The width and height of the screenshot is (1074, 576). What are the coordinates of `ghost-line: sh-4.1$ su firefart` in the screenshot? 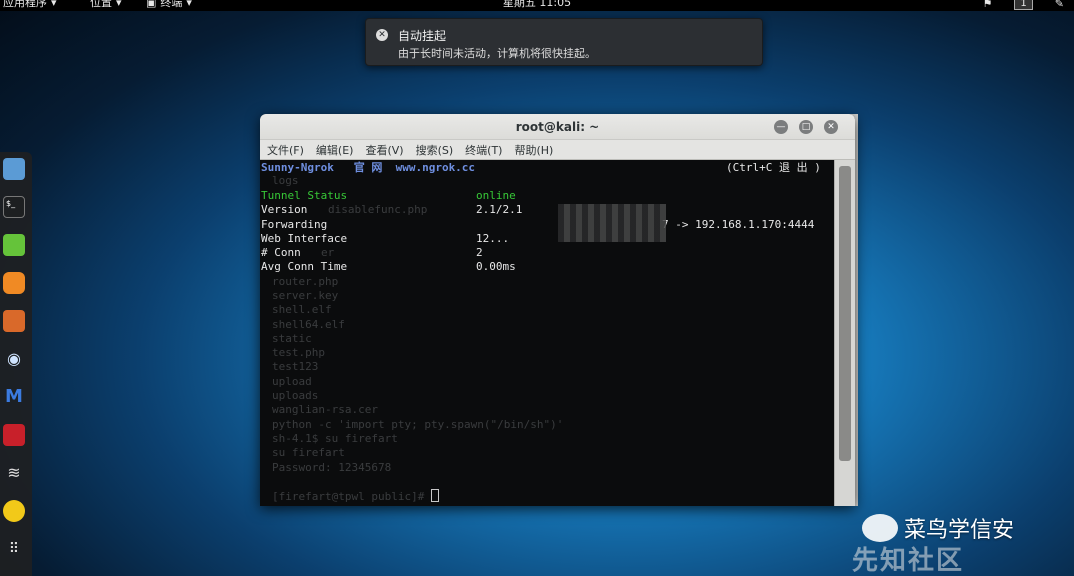 It's located at (335, 438).